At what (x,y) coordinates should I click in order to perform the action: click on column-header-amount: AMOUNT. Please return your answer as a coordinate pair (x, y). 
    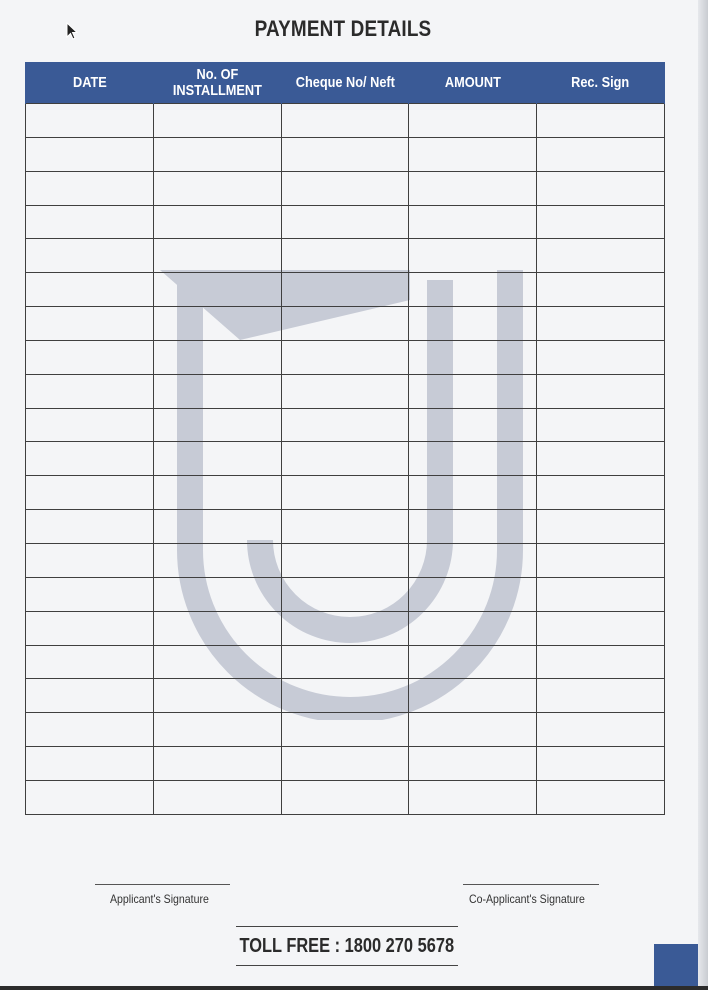
    Looking at the image, I should click on (473, 83).